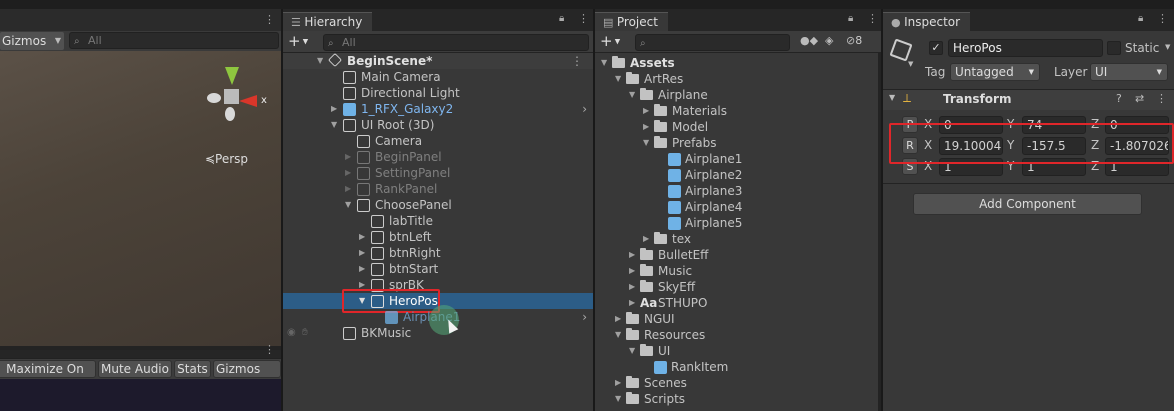 This screenshot has height=411, width=1174. I want to click on layer-dropdown: UI ▼, so click(1129, 72).